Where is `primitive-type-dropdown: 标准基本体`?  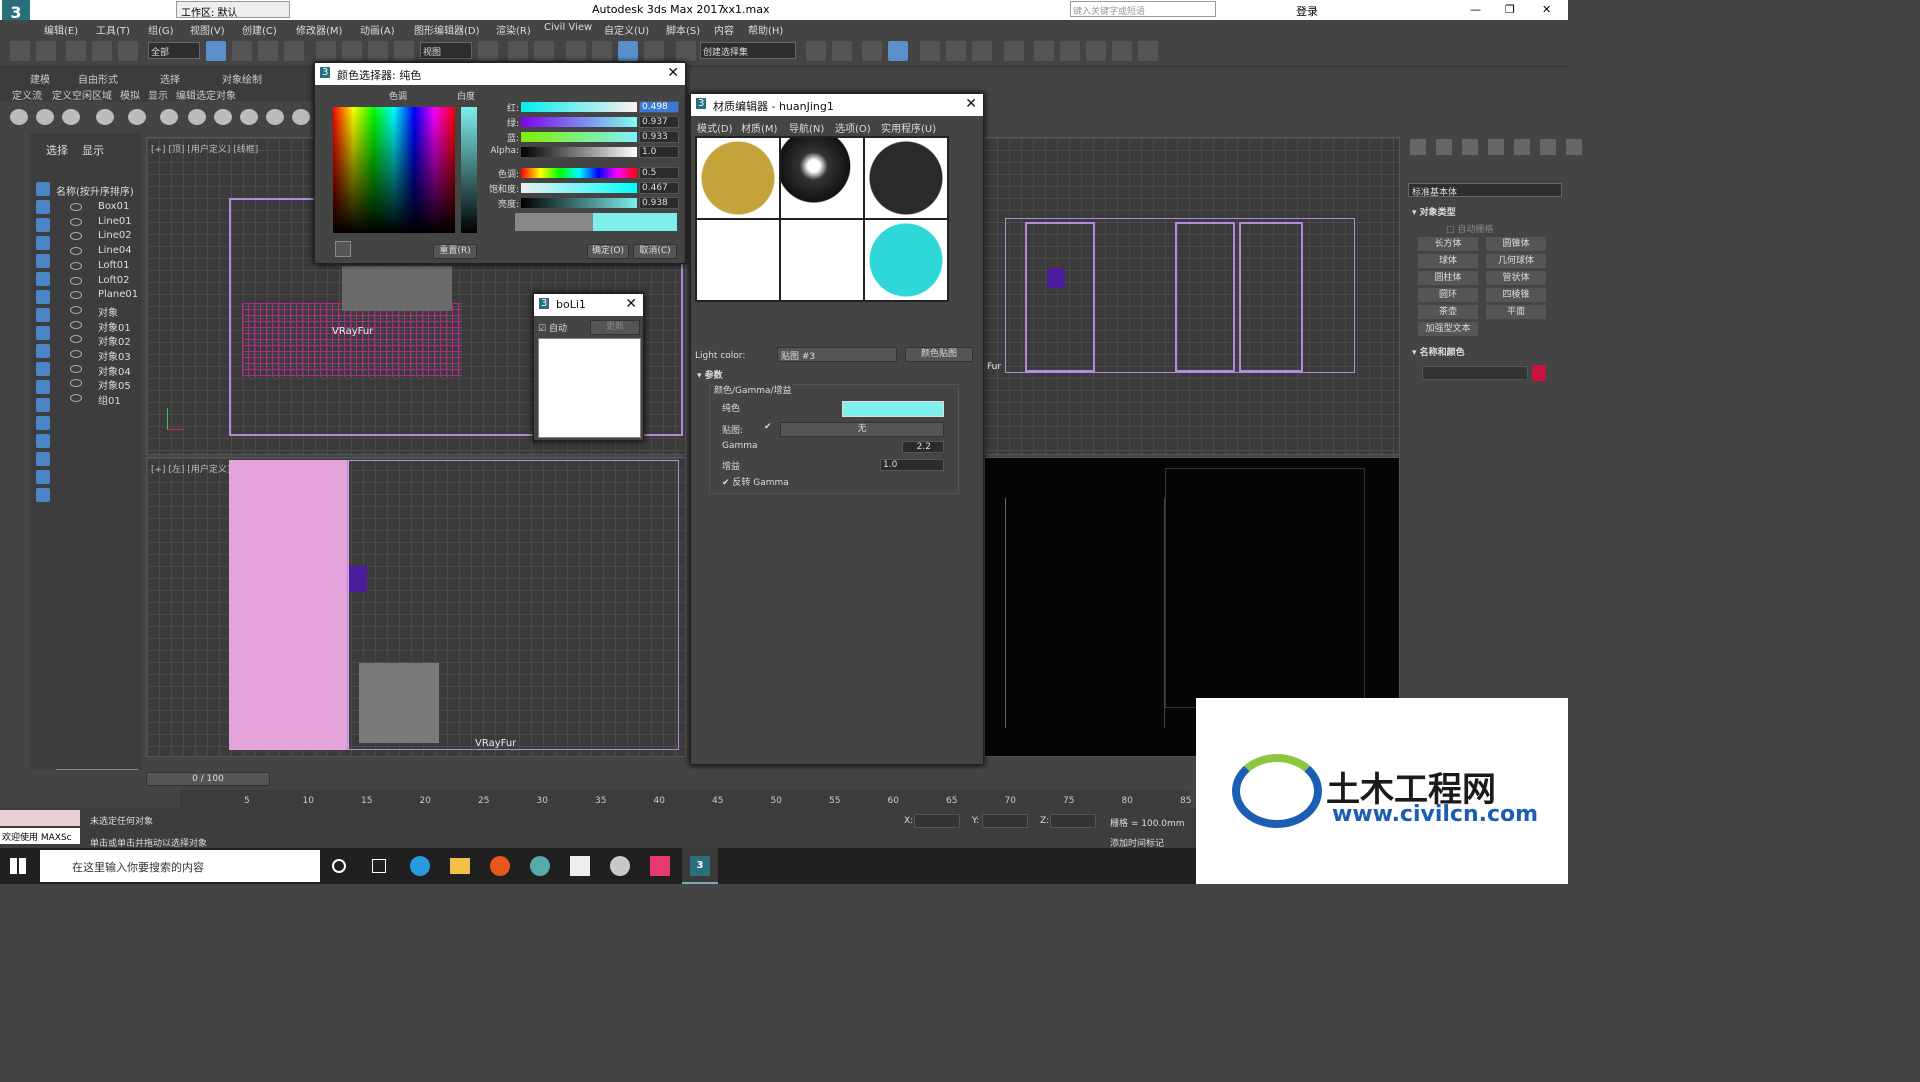
primitive-type-dropdown: 标准基本体 is located at coordinates (1485, 190).